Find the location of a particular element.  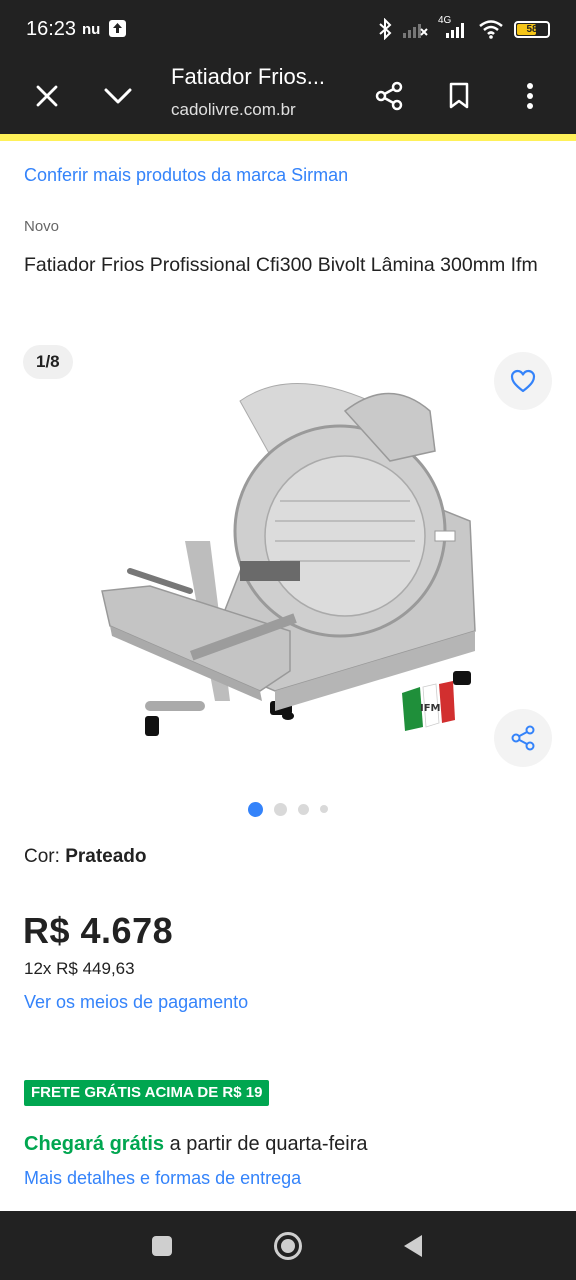

bookmark-button is located at coordinates (459, 96).